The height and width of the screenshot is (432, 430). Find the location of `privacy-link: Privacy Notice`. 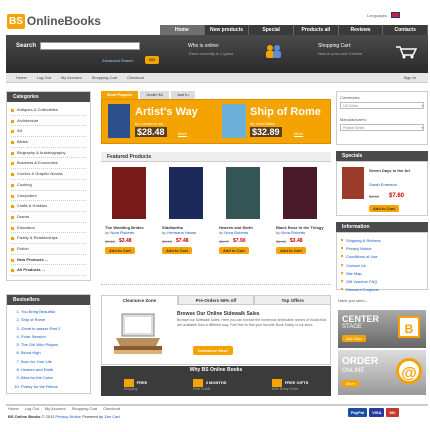

privacy-link: Privacy Notice is located at coordinates (68, 416).